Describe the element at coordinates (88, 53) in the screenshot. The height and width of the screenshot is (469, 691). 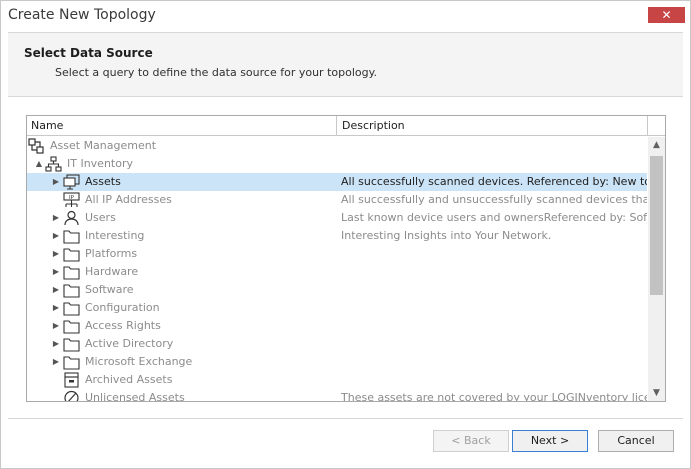
I see `page-title: Select Data Source` at that location.